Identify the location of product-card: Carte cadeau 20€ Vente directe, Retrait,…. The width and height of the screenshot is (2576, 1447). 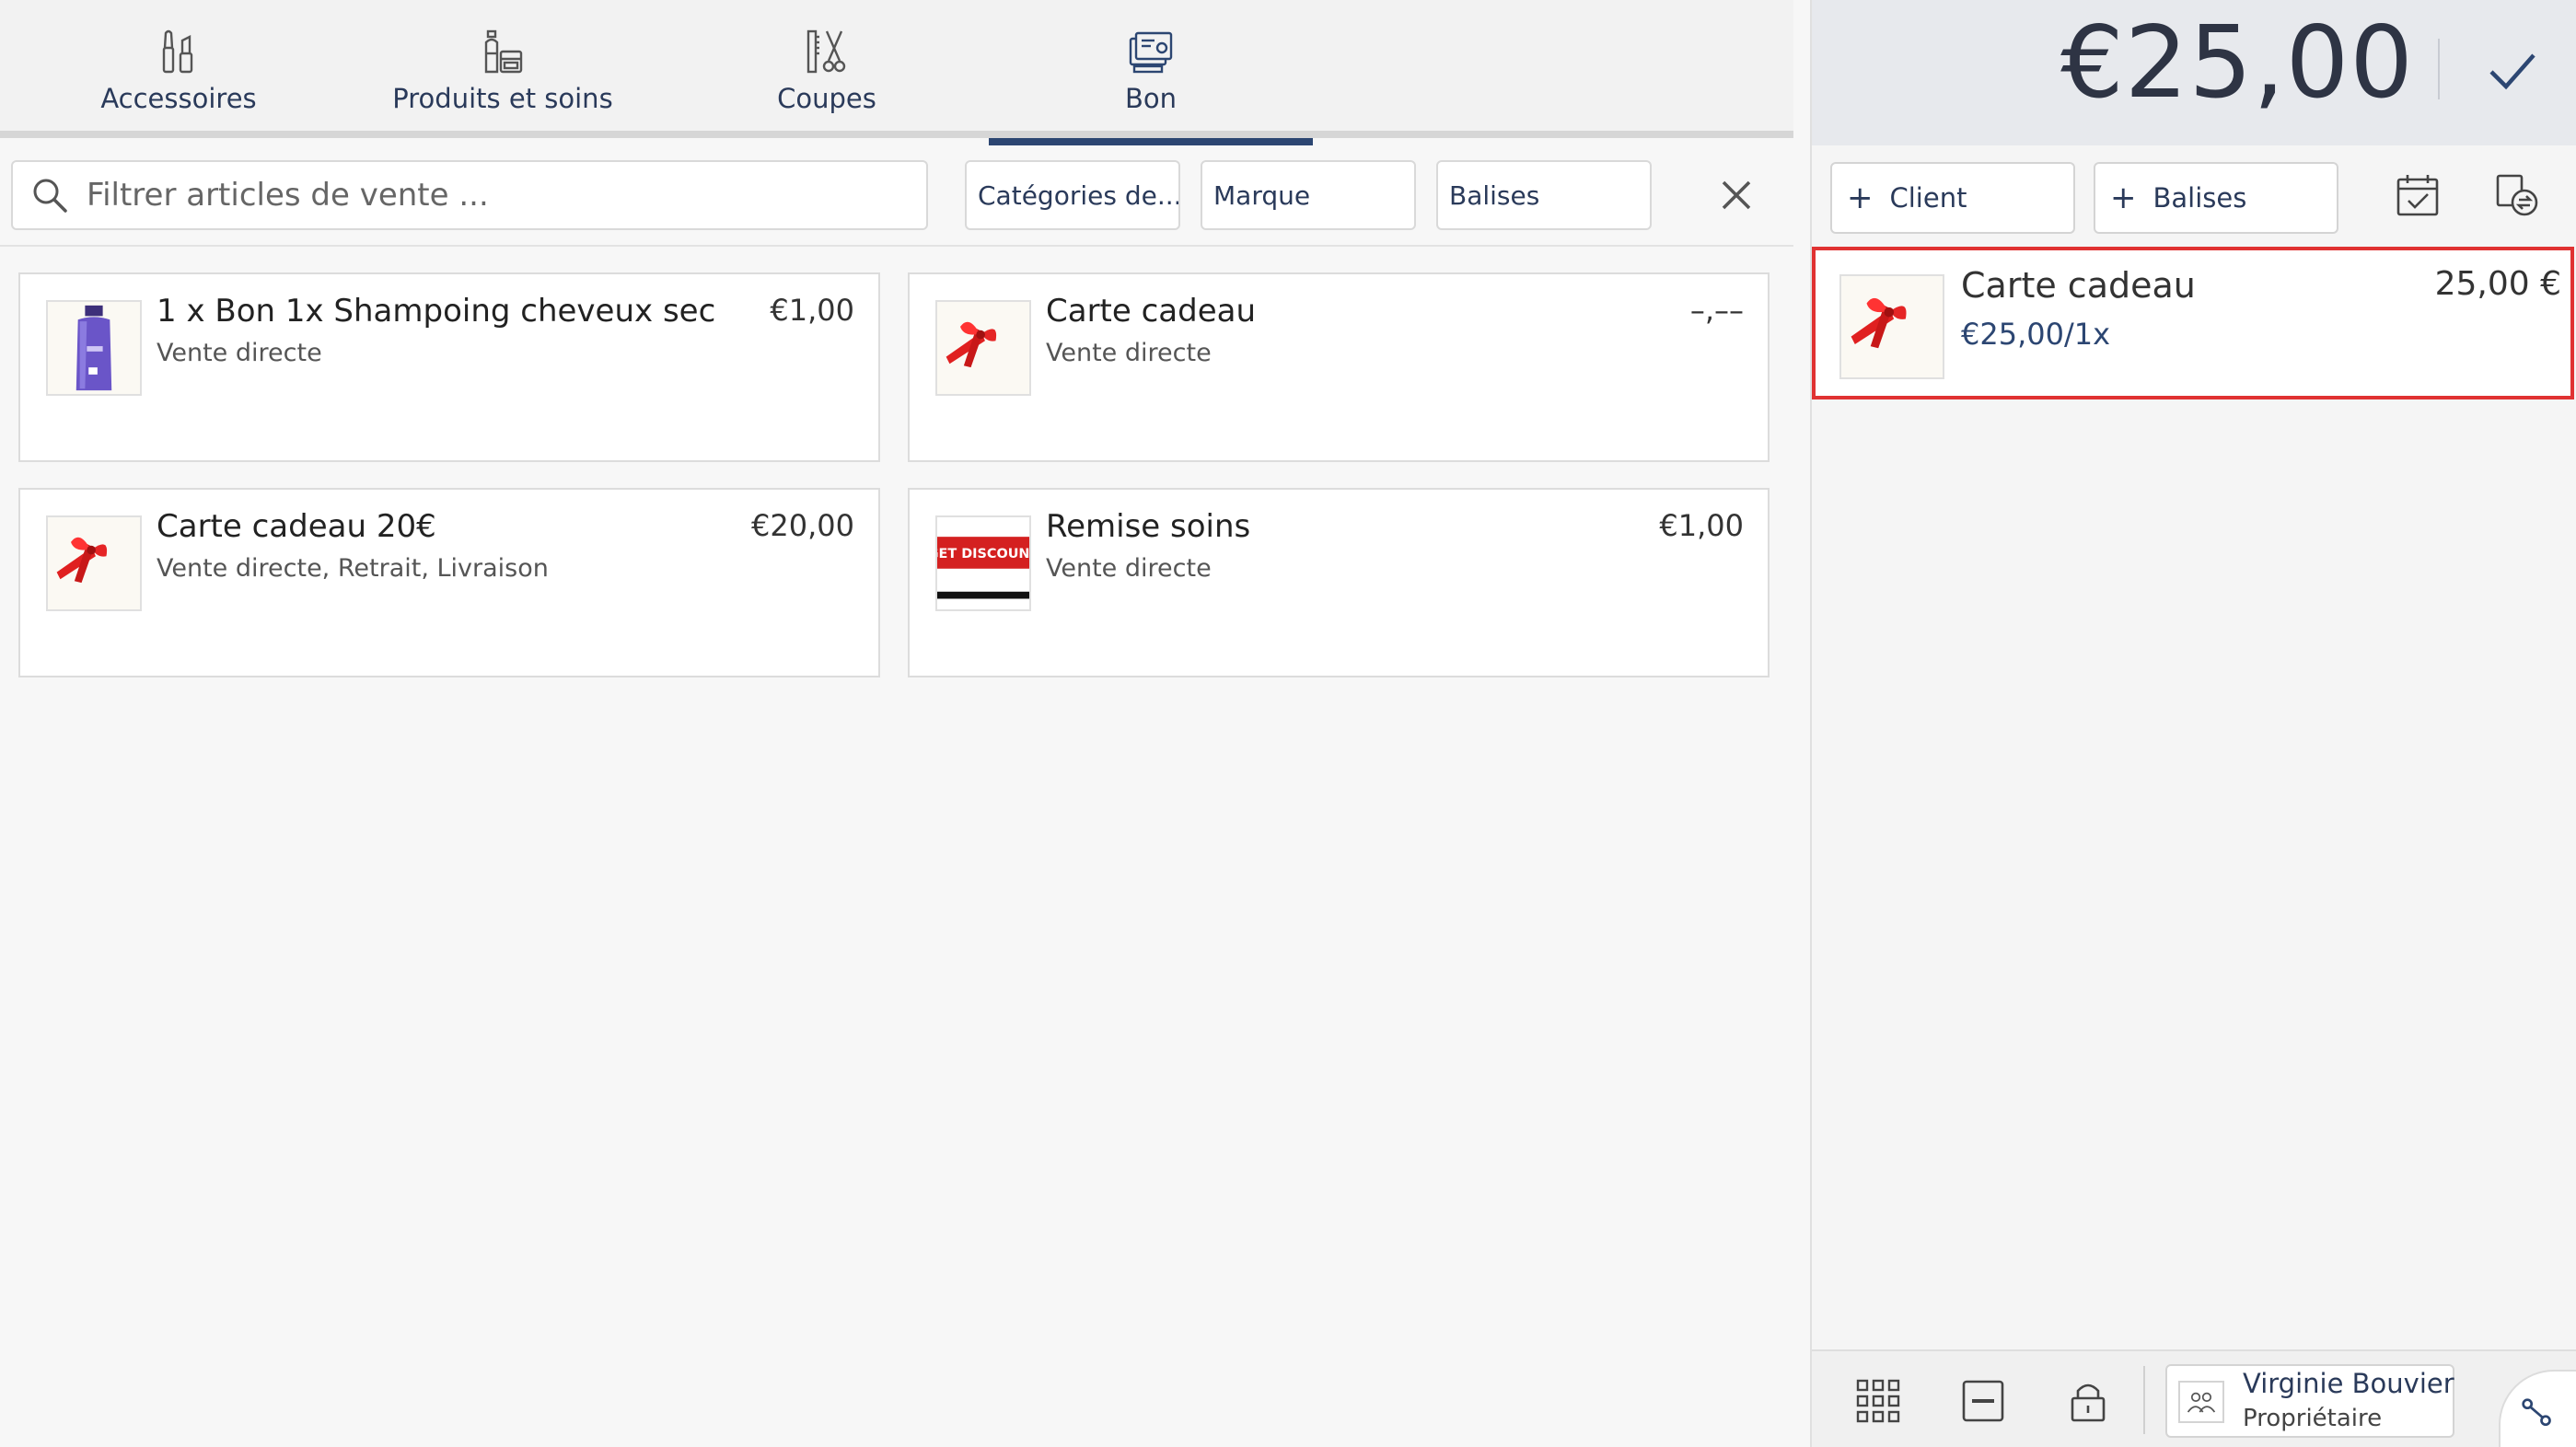
(449, 582).